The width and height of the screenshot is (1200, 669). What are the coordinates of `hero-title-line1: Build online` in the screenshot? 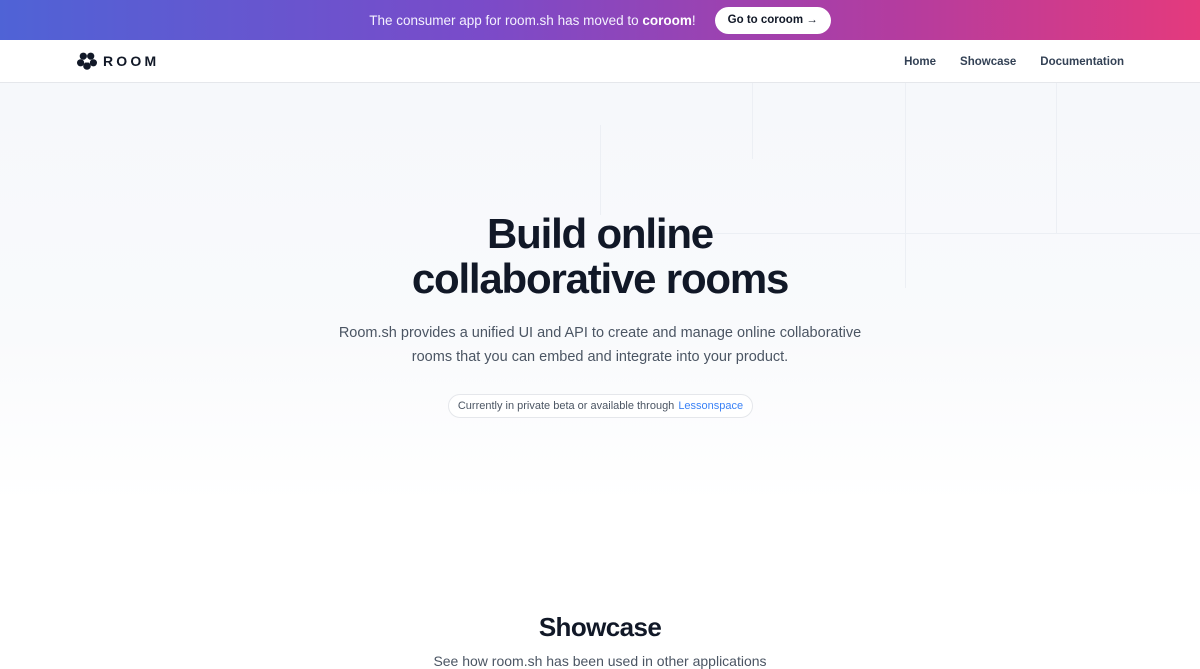 It's located at (600, 233).